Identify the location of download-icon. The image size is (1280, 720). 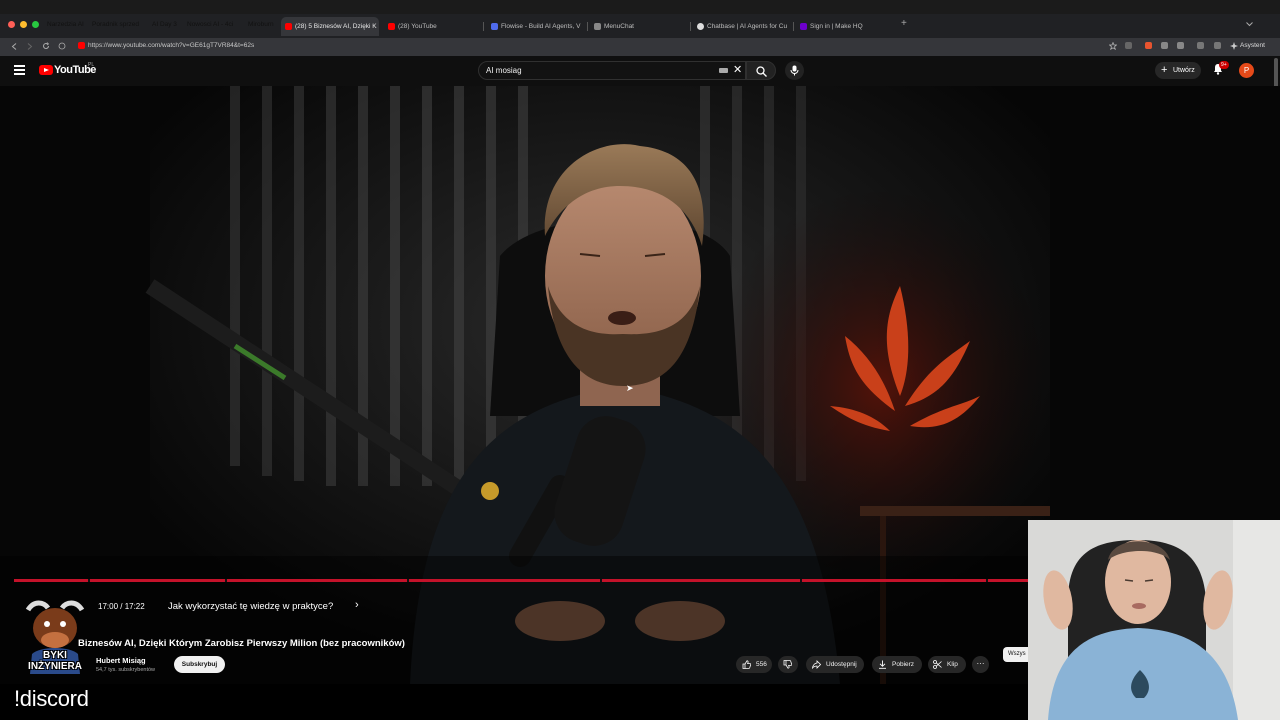
(882, 664).